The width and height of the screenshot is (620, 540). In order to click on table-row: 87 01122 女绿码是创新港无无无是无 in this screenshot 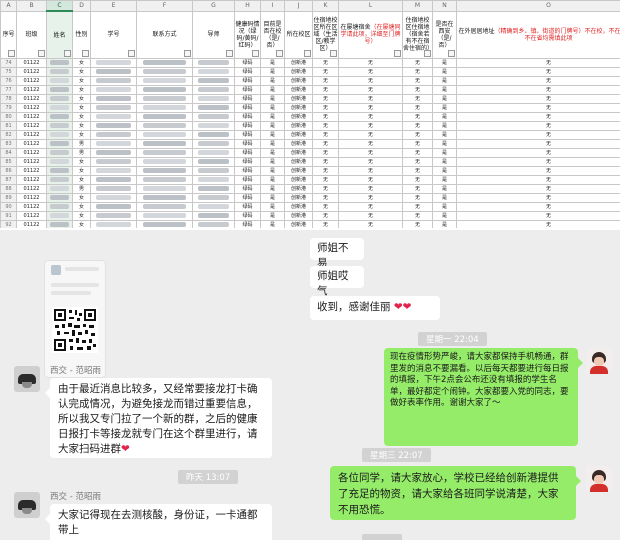, I will do `click(310, 180)`.